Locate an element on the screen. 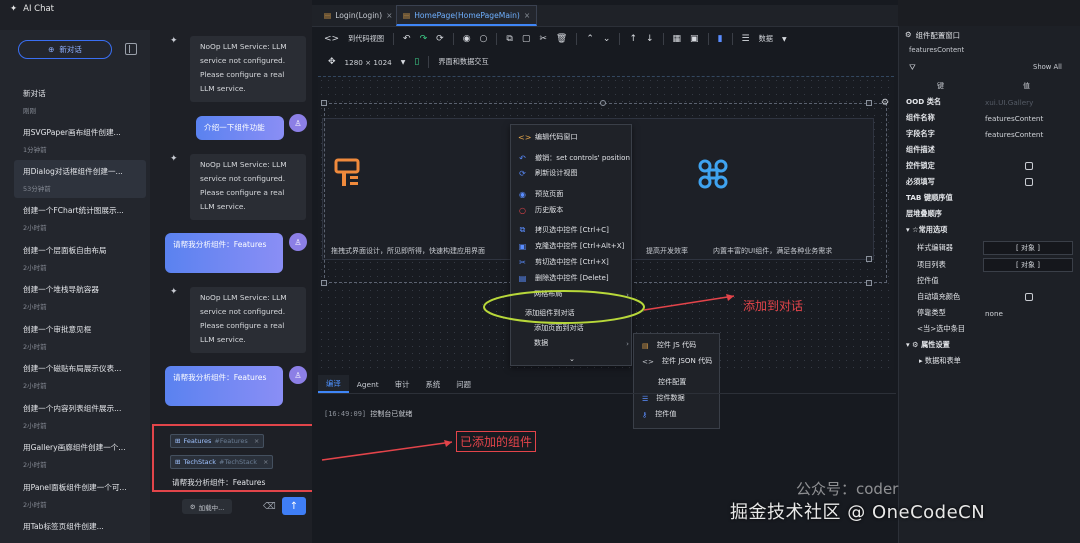  undo-icon: ↶ is located at coordinates (407, 39).